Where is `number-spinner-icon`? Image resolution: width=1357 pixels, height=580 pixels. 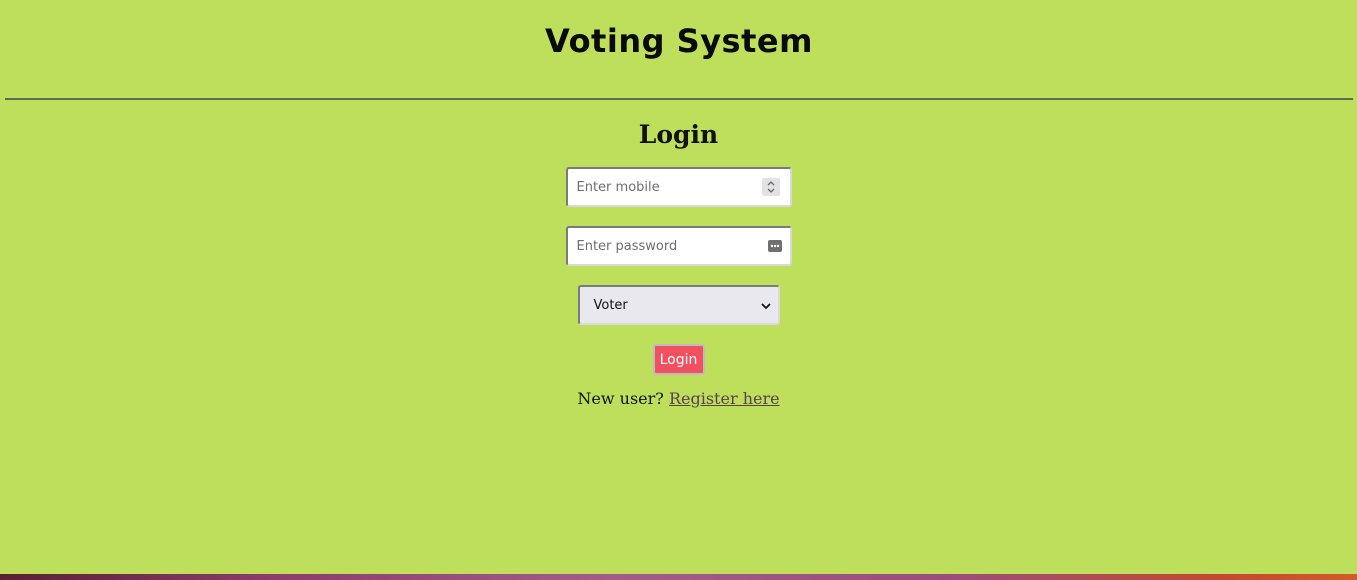 number-spinner-icon is located at coordinates (770, 187).